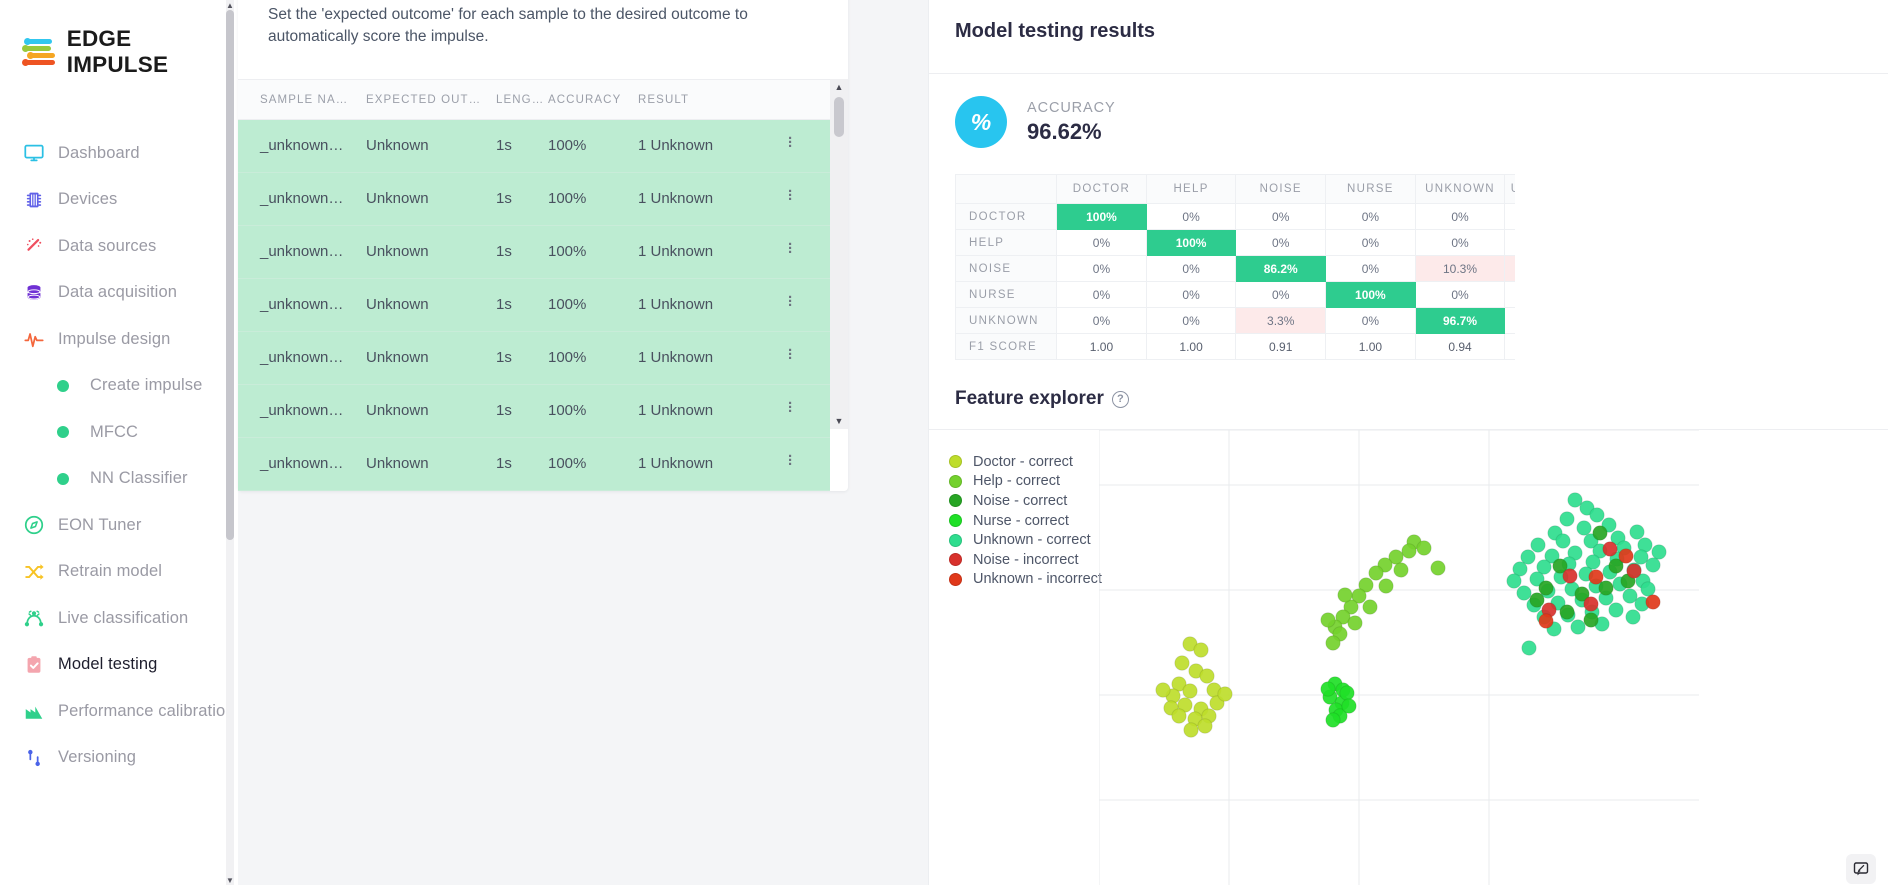  Describe the element at coordinates (1025, 462) in the screenshot. I see `legend-item: Doctor - correct` at that location.